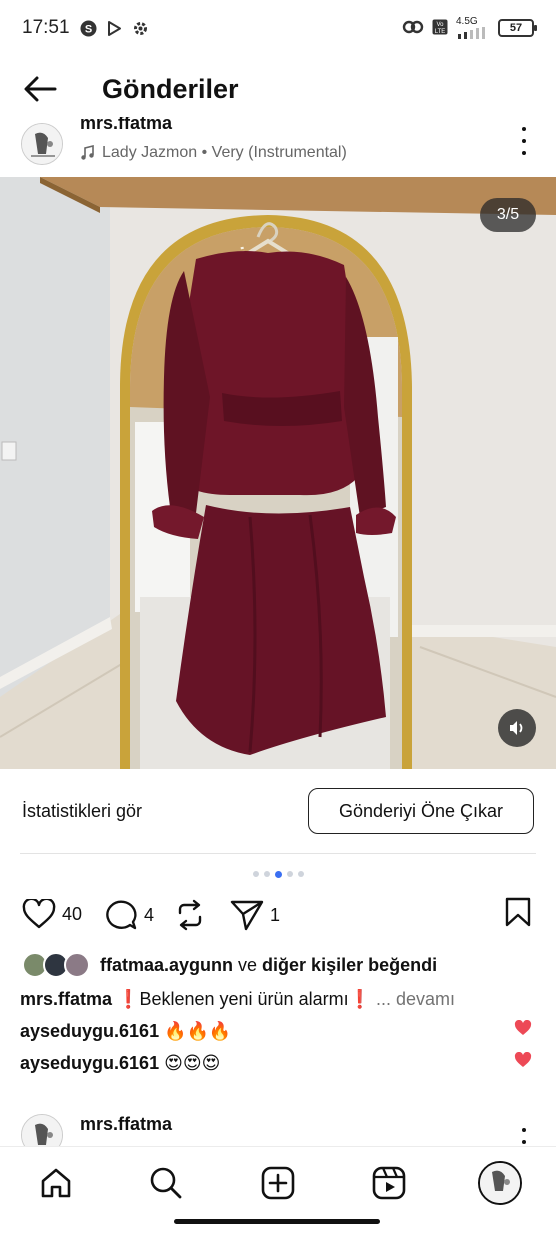 The width and height of the screenshot is (556, 1235). What do you see at coordinates (244, 999) in the screenshot?
I see `caption-text: ❗Beklenen yeni ürün alarmı❗` at bounding box center [244, 999].